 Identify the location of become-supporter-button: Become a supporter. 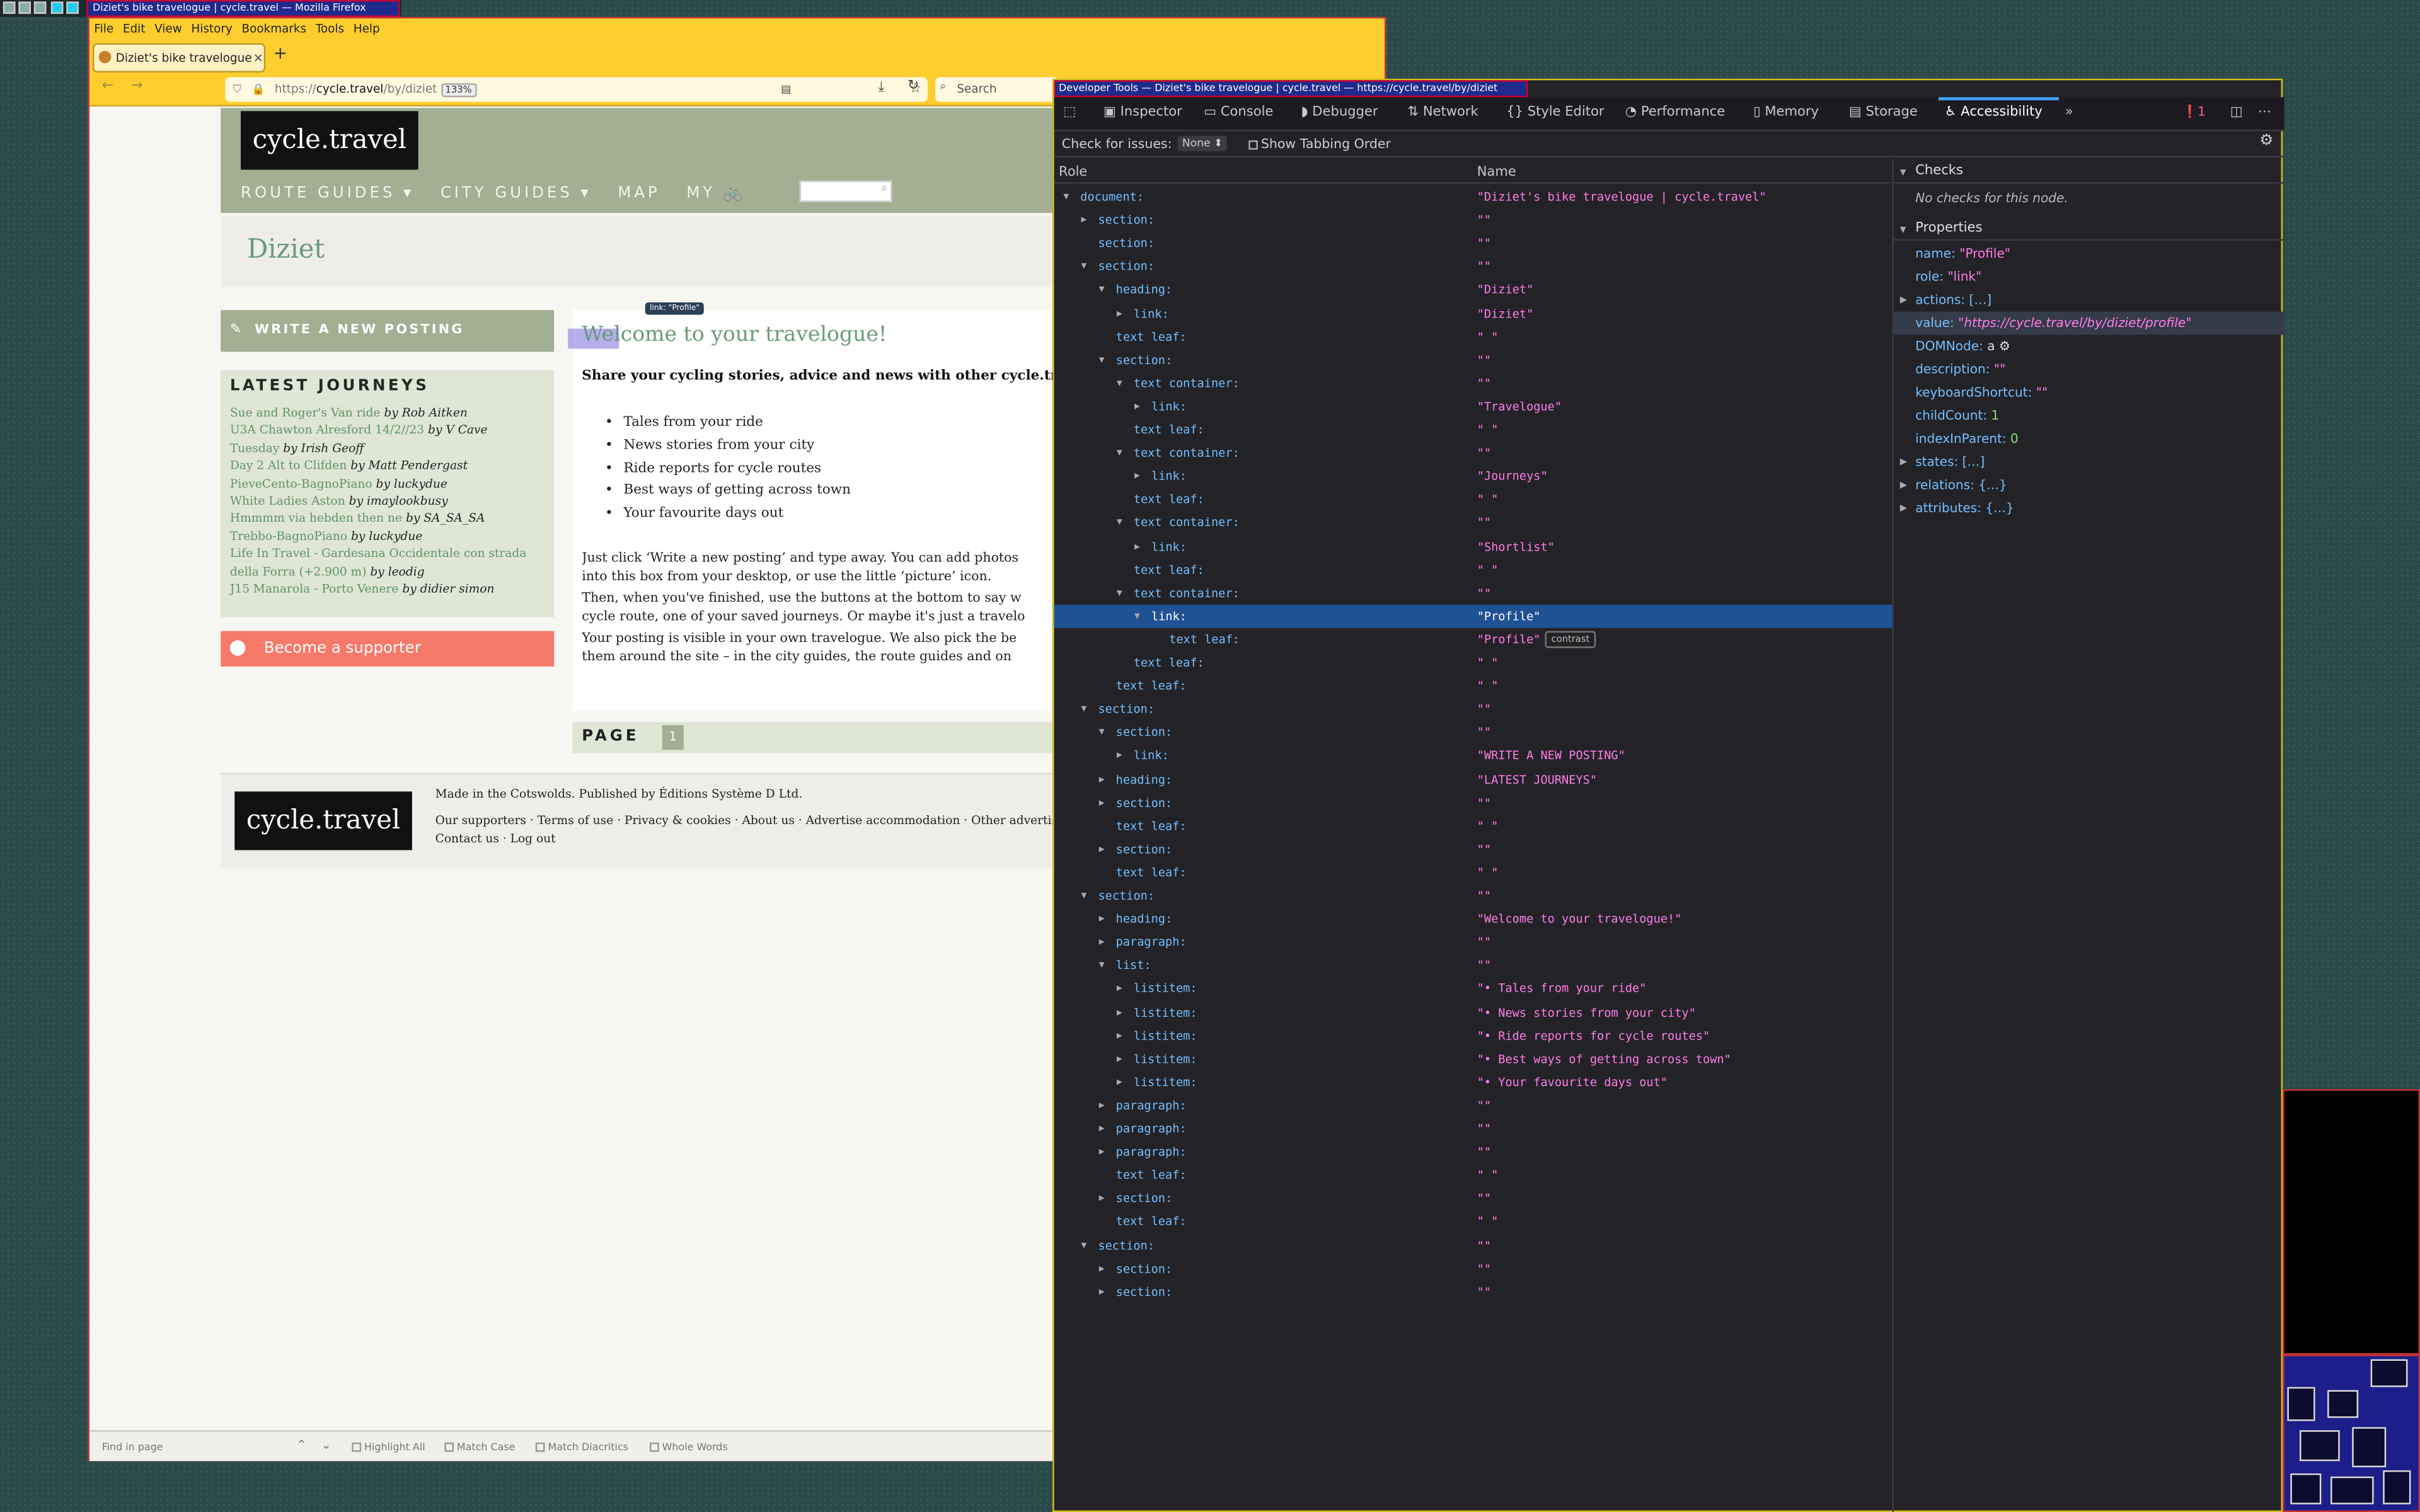
(388, 649).